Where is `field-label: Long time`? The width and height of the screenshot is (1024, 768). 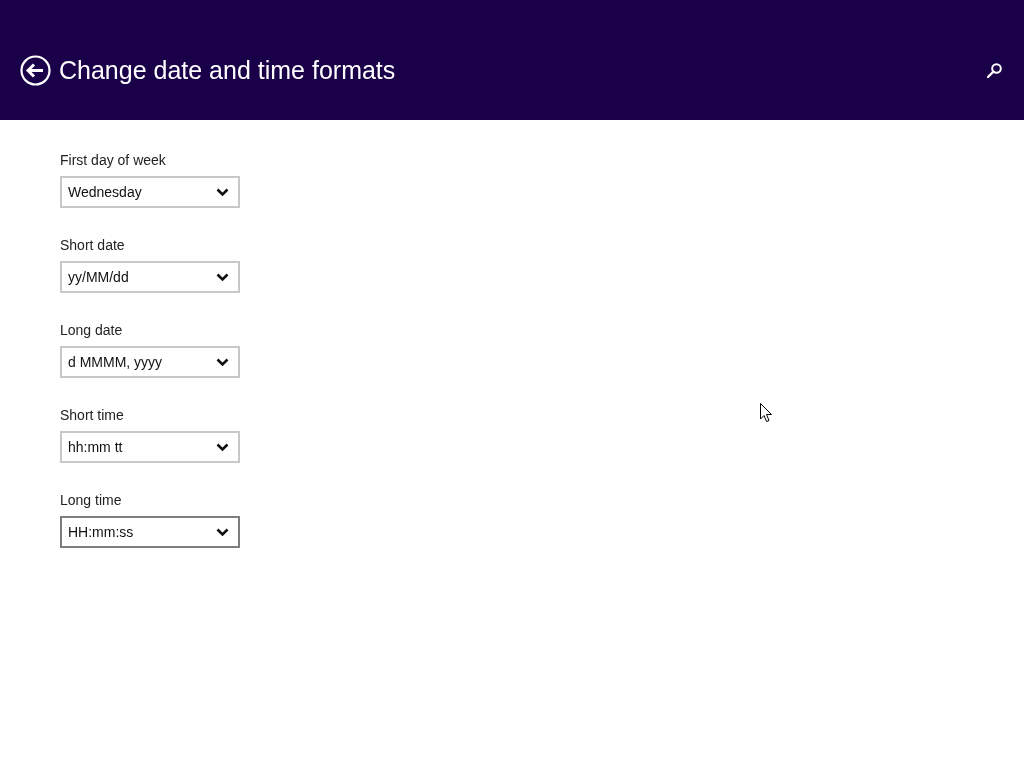
field-label: Long time is located at coordinates (91, 500).